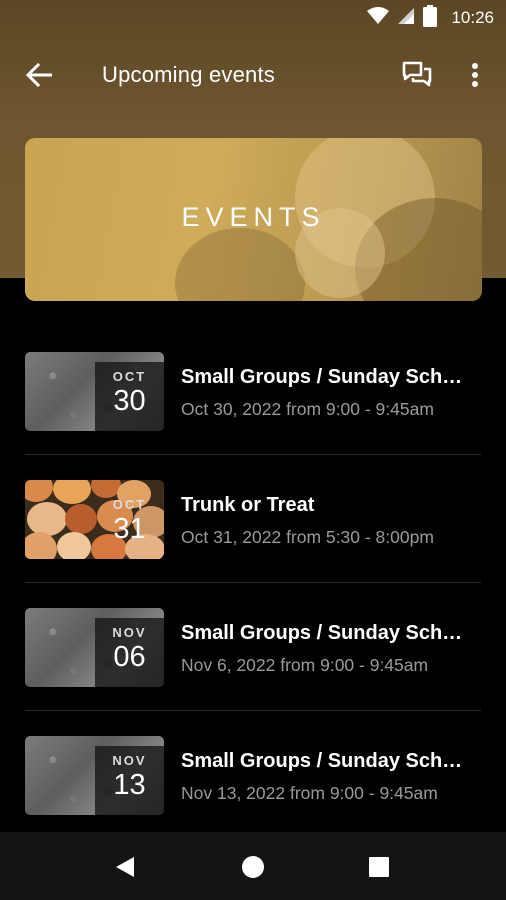 This screenshot has width=506, height=900. I want to click on more-options-button, so click(475, 75).